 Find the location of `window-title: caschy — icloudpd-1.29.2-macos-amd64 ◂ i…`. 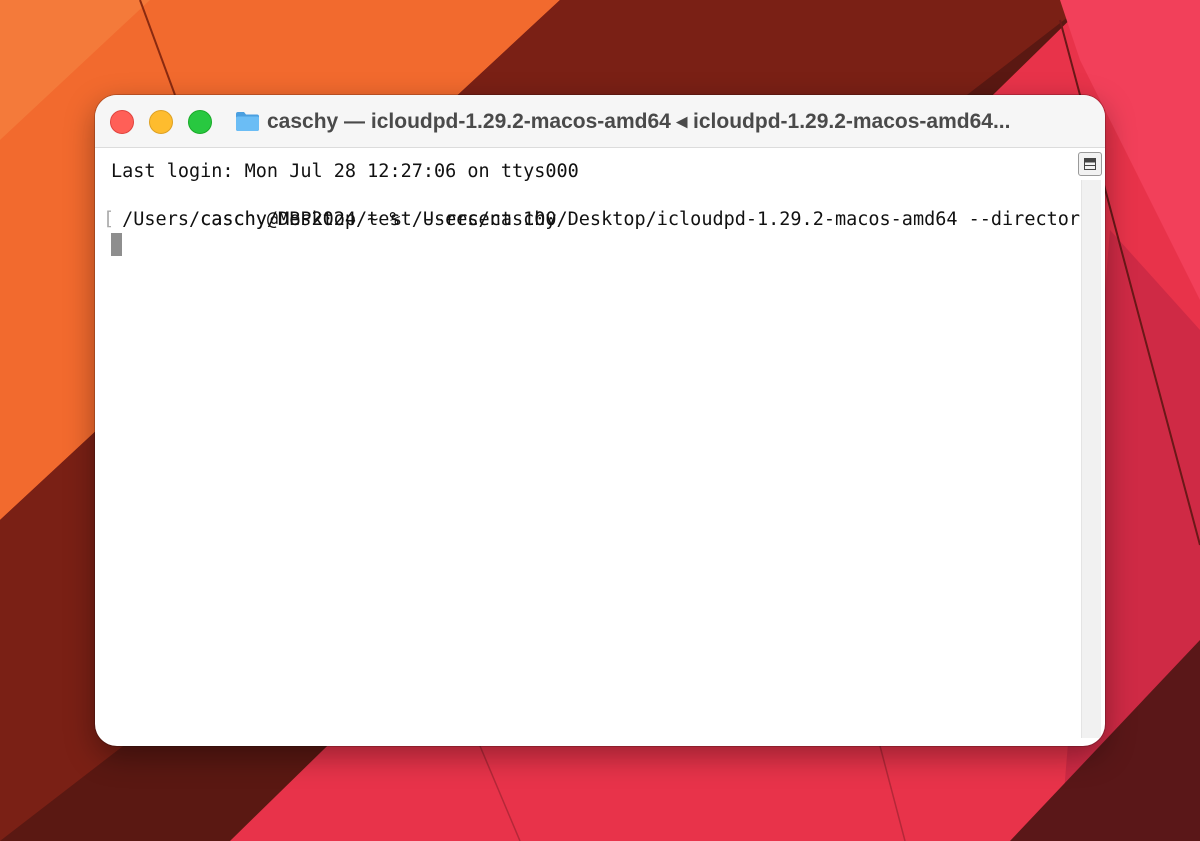

window-title: caschy — icloudpd-1.29.2-macos-amd64 ◂ i… is located at coordinates (639, 121).